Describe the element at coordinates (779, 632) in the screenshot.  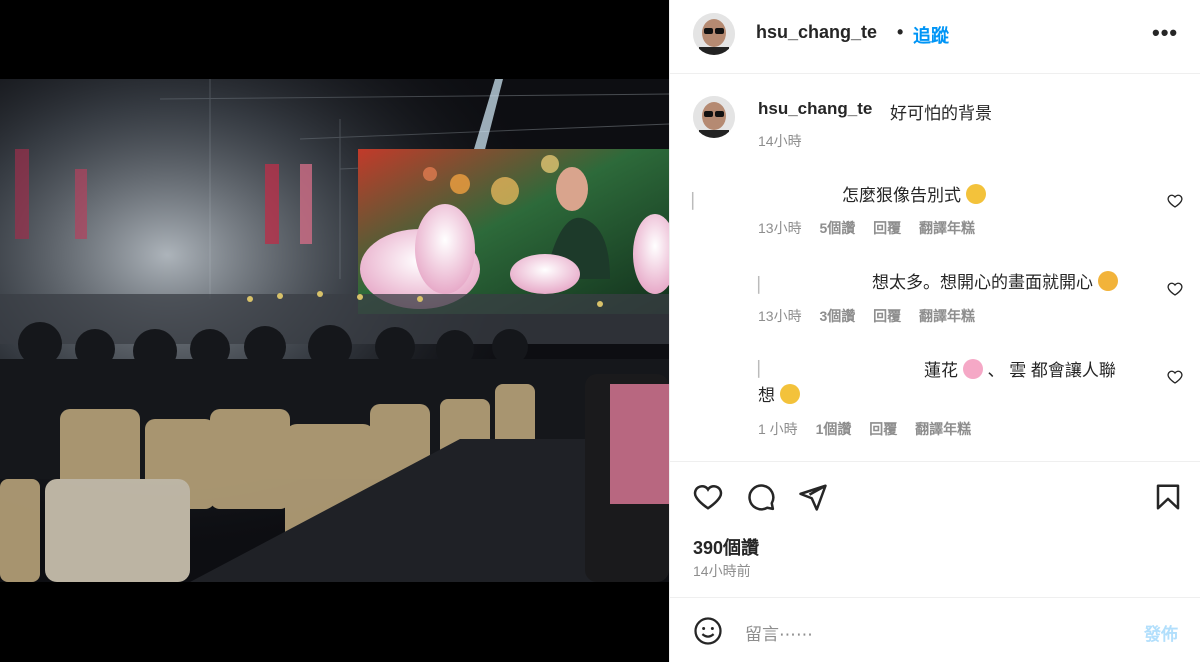
I see `comment-input: 留言⋯⋯` at that location.